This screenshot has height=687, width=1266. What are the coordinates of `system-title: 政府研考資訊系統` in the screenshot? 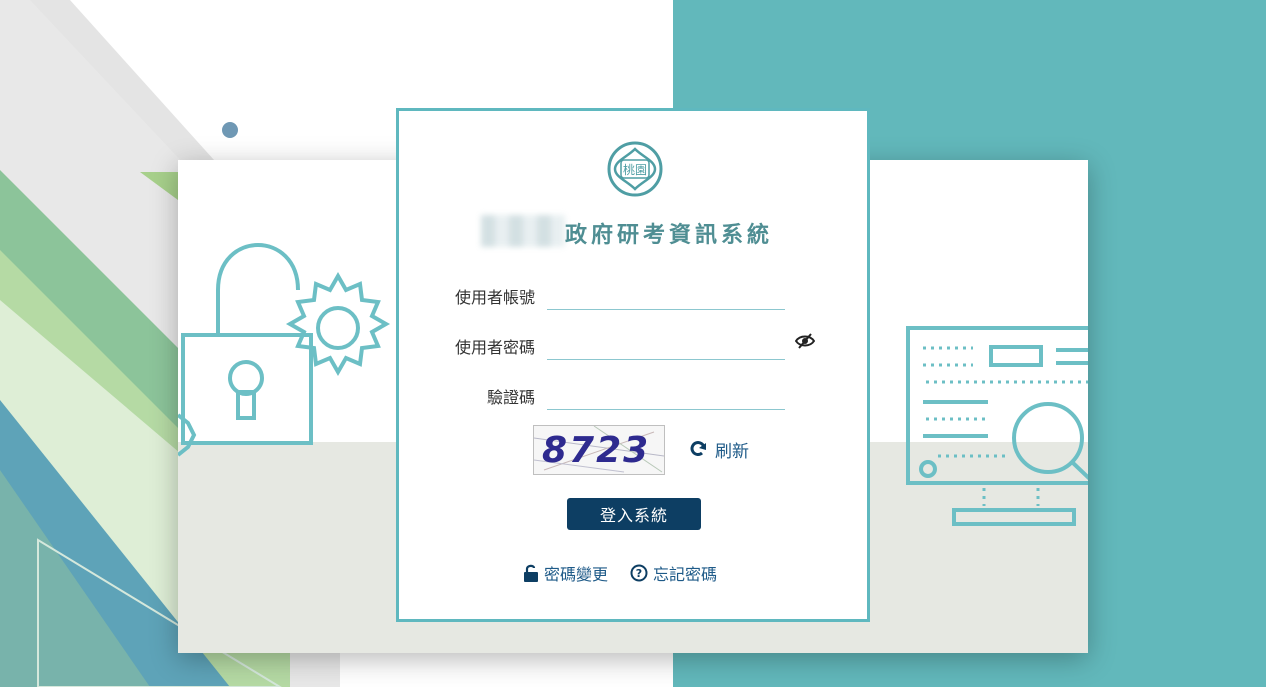 It's located at (633, 231).